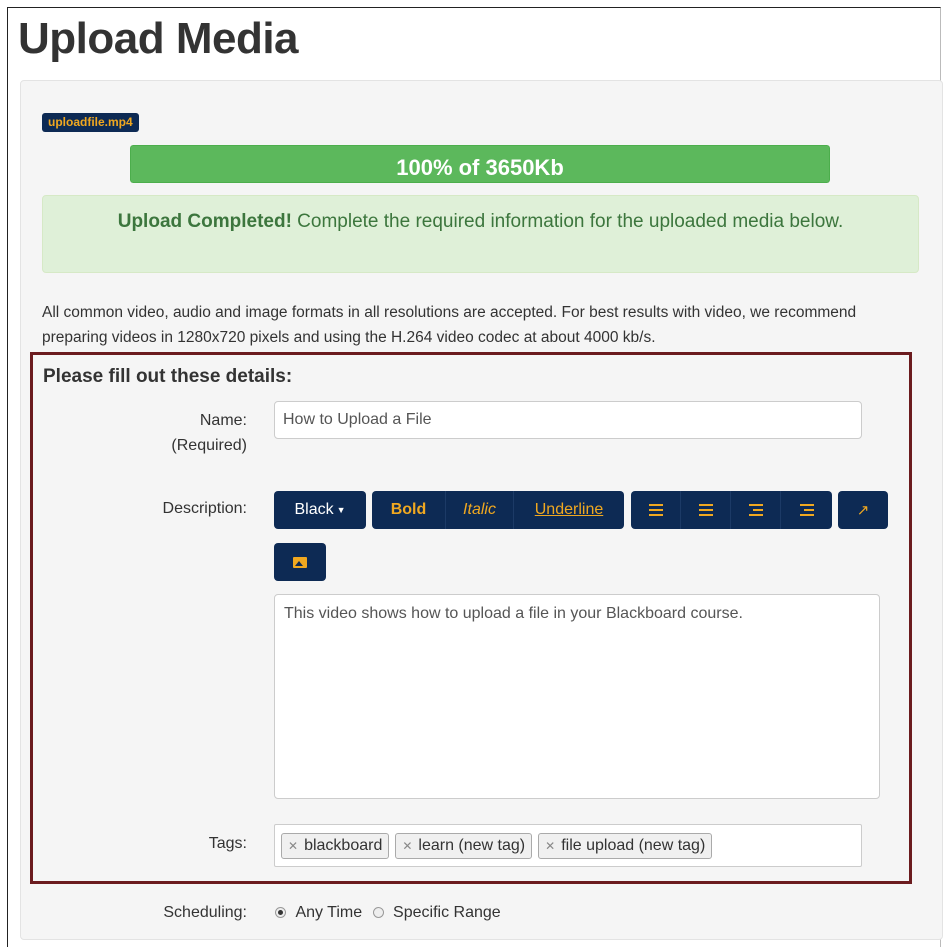 This screenshot has width=945, height=947. Describe the element at coordinates (343, 845) in the screenshot. I see `tag-label: blackboard` at that location.